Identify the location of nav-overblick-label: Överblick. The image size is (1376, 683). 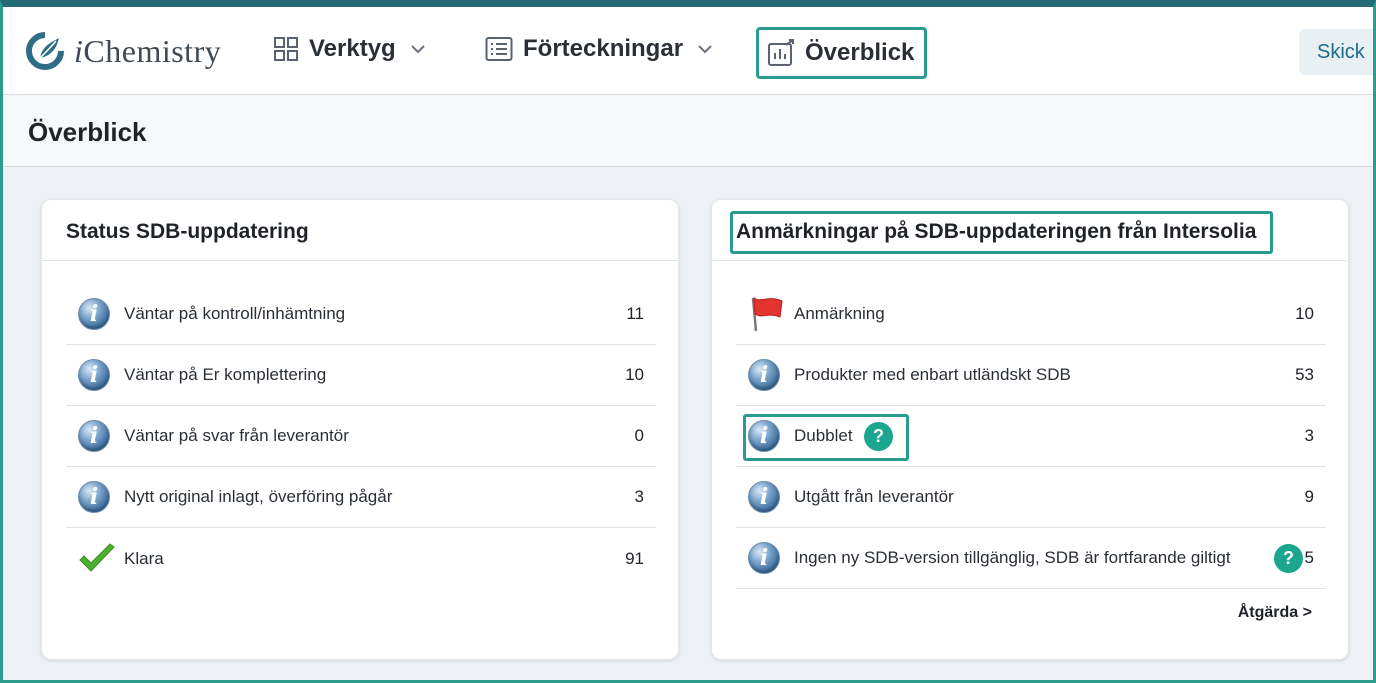
(860, 52).